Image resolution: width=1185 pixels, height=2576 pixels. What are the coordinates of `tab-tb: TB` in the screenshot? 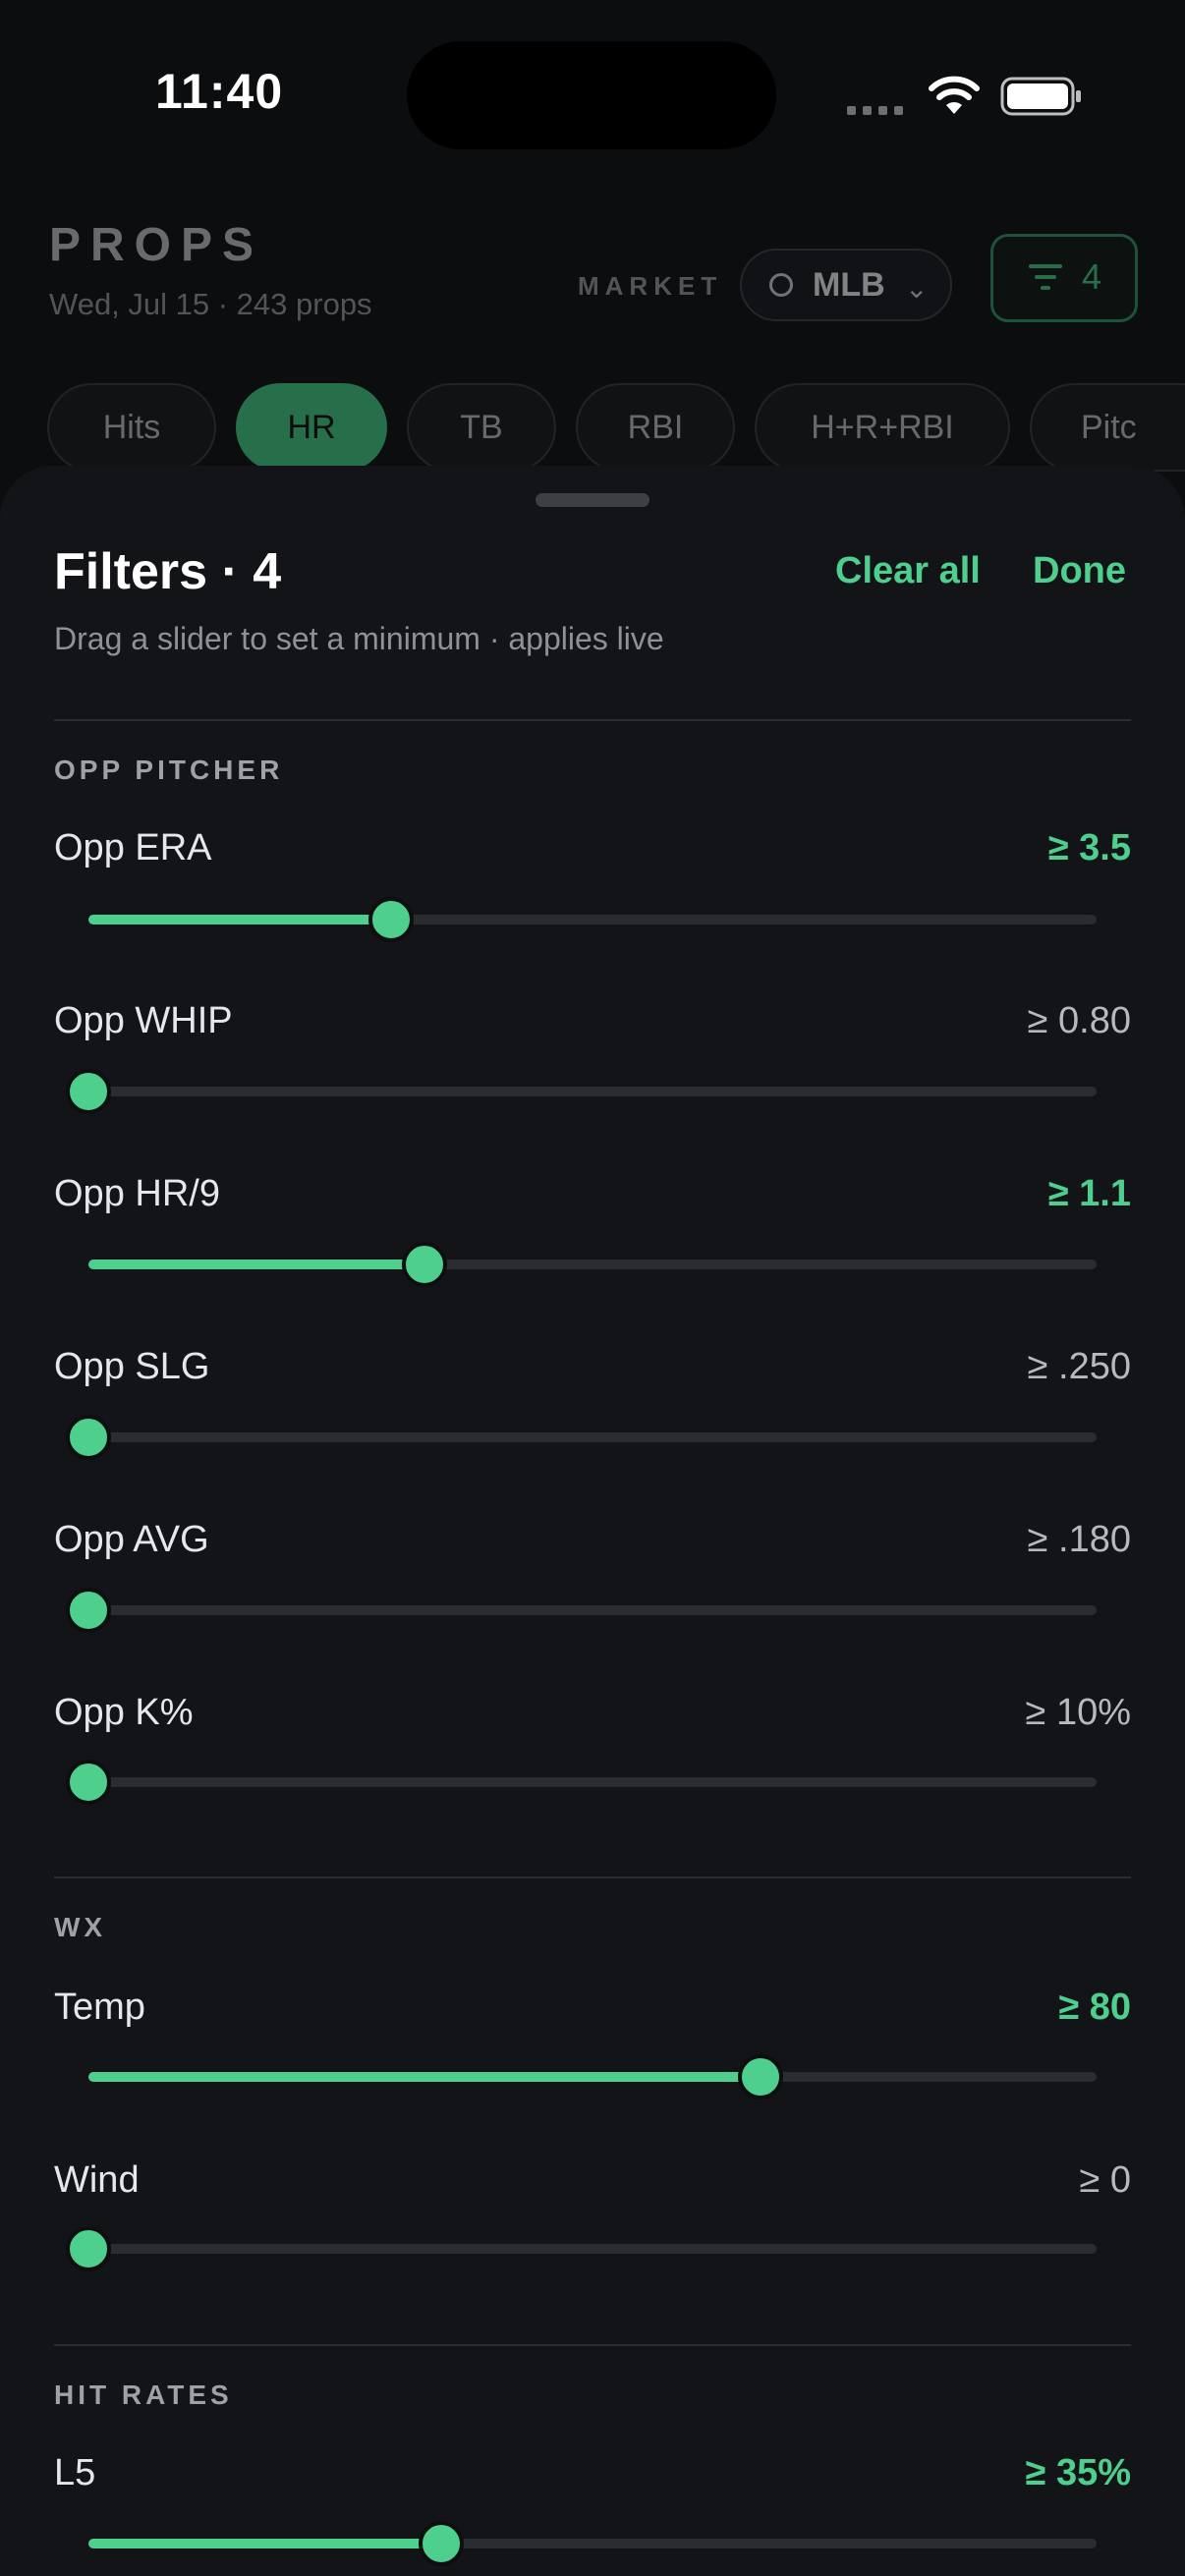 It's located at (482, 427).